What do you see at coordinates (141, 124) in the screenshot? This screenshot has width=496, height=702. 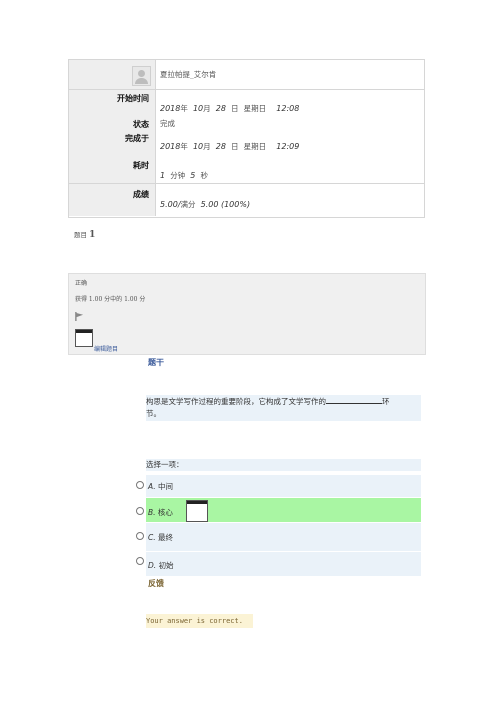 I see `status-label: 状态` at bounding box center [141, 124].